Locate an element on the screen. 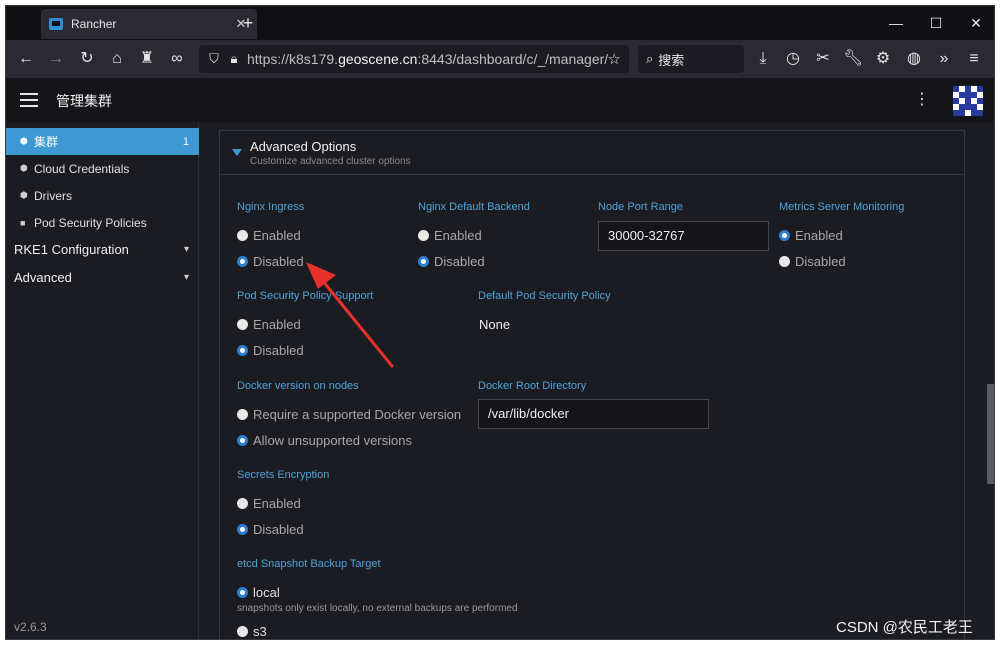  back-arrow-icon: ← is located at coordinates (26, 59).